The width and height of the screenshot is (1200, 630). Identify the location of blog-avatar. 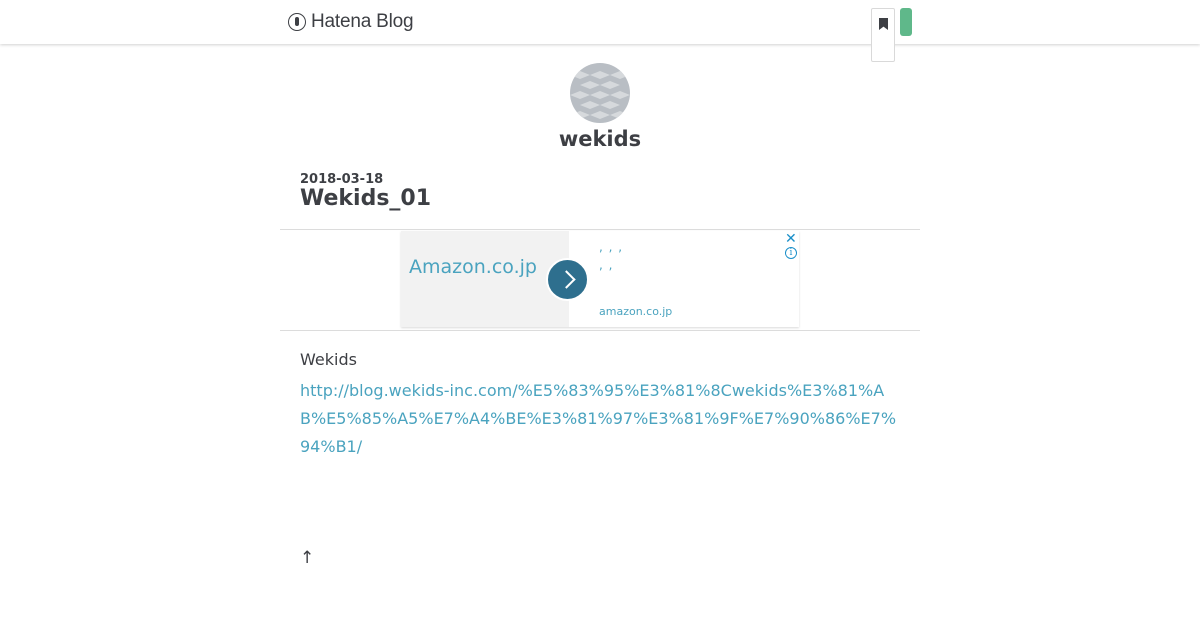
(600, 93).